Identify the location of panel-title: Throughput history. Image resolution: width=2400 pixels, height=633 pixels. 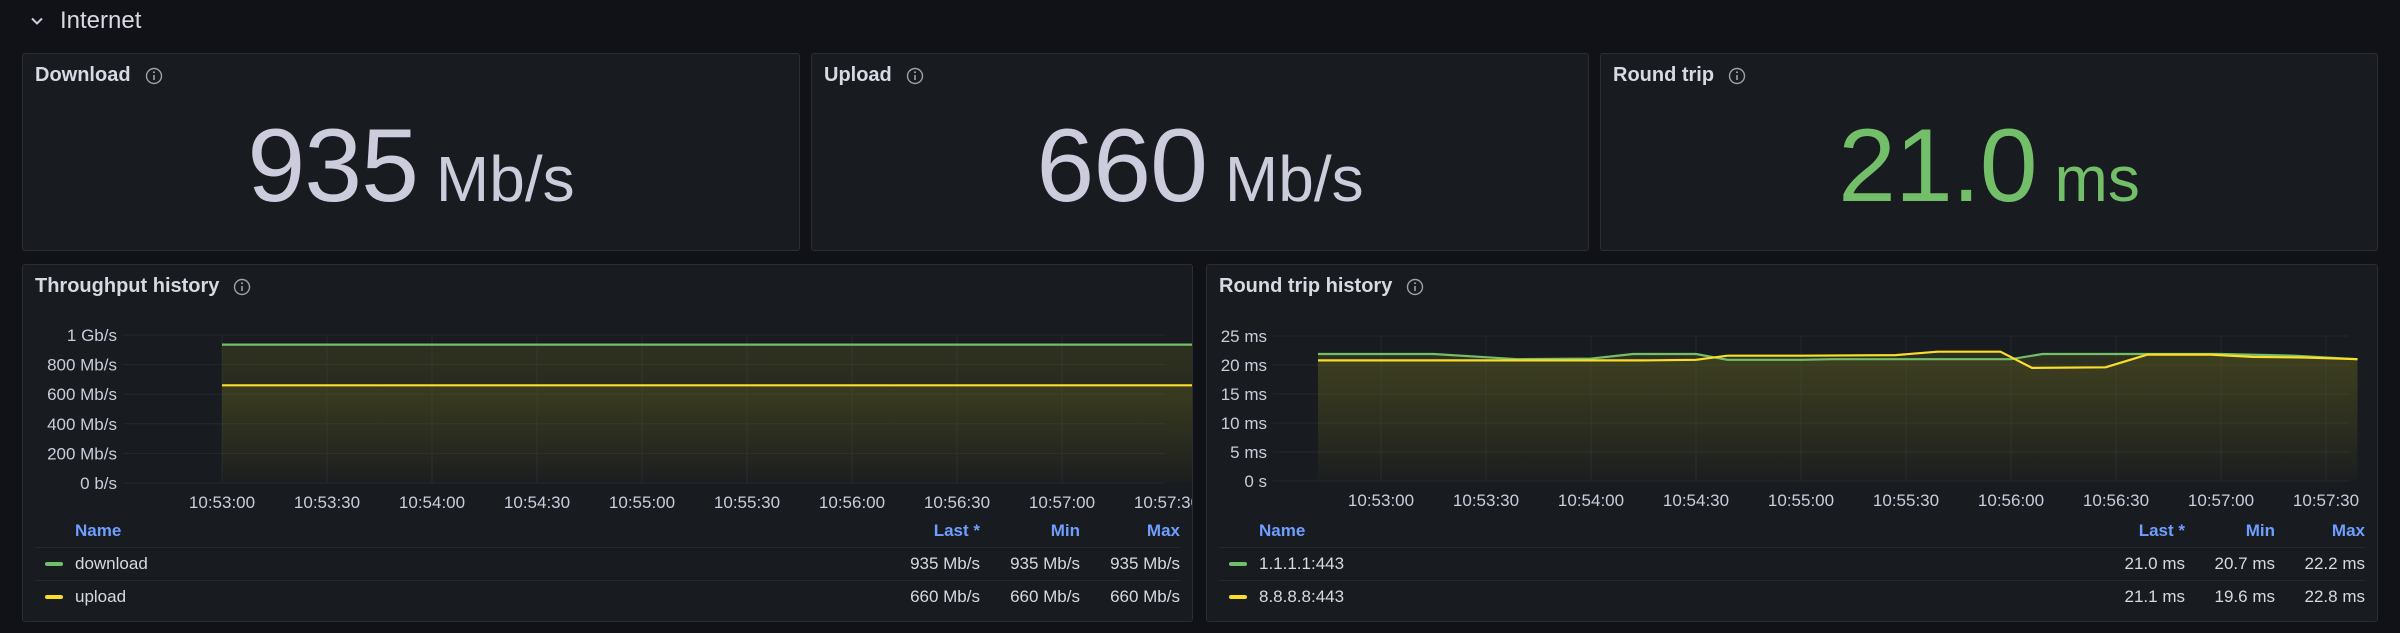
(127, 286).